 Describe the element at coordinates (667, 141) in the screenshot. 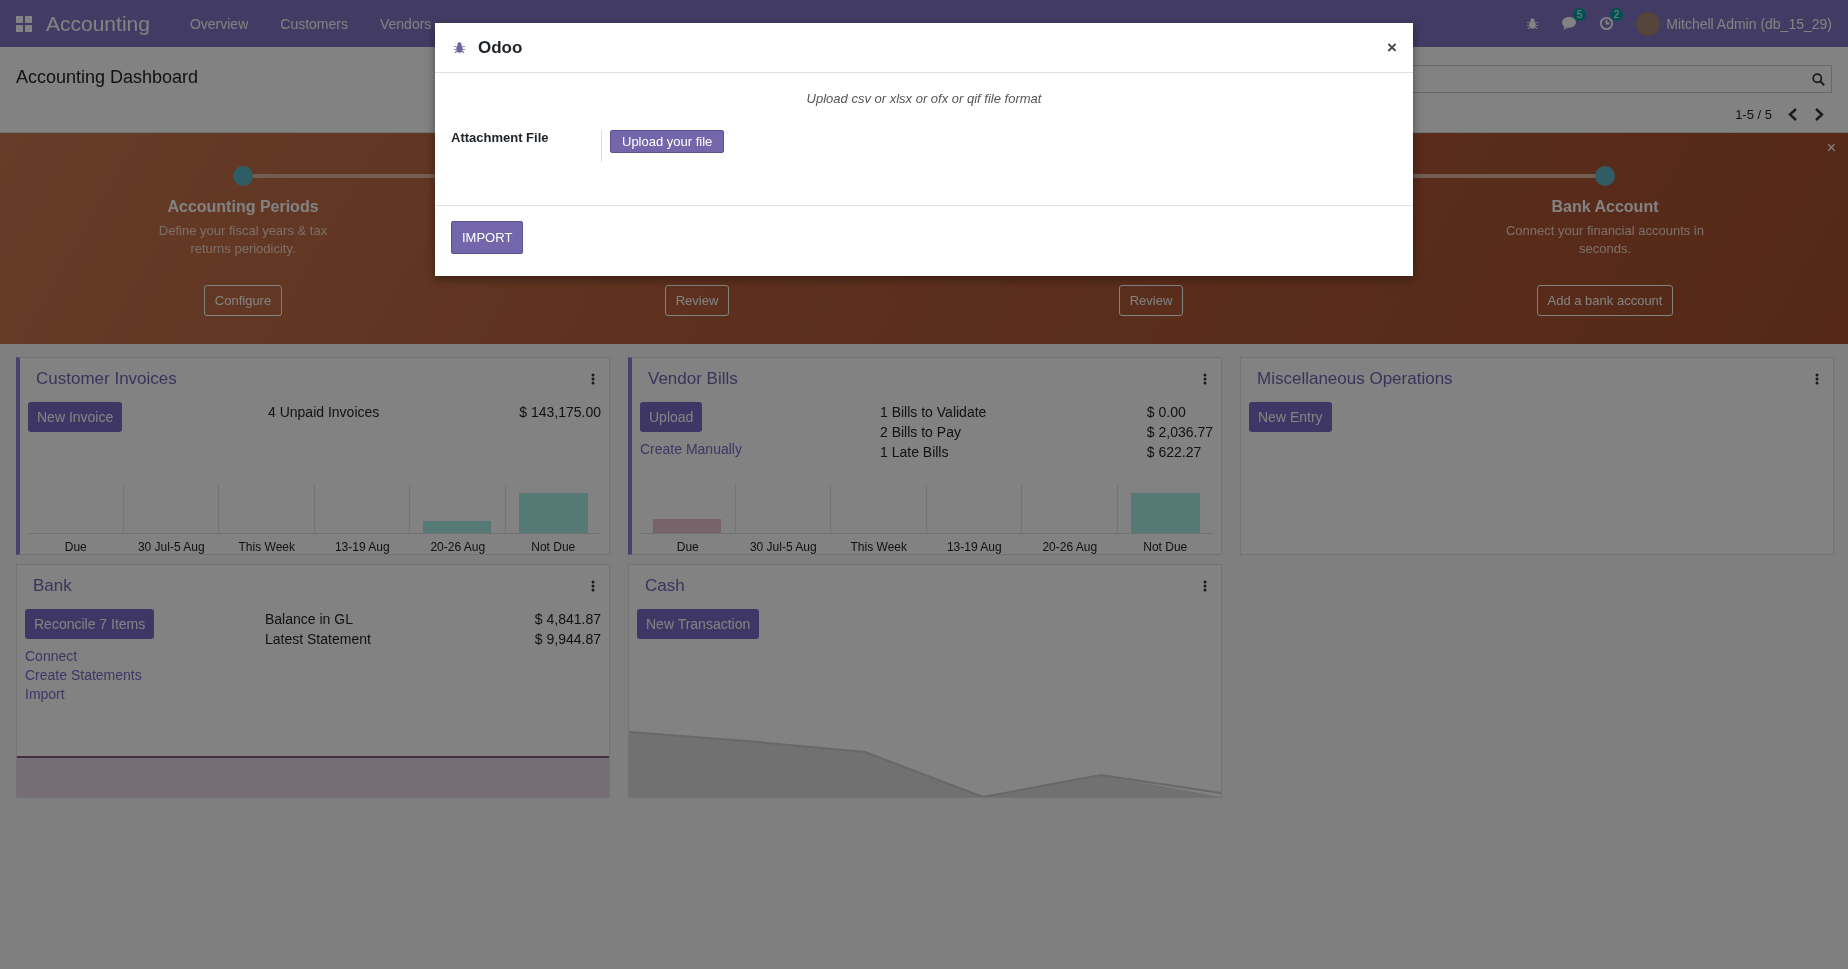

I see `upload-button: Upload your file` at that location.